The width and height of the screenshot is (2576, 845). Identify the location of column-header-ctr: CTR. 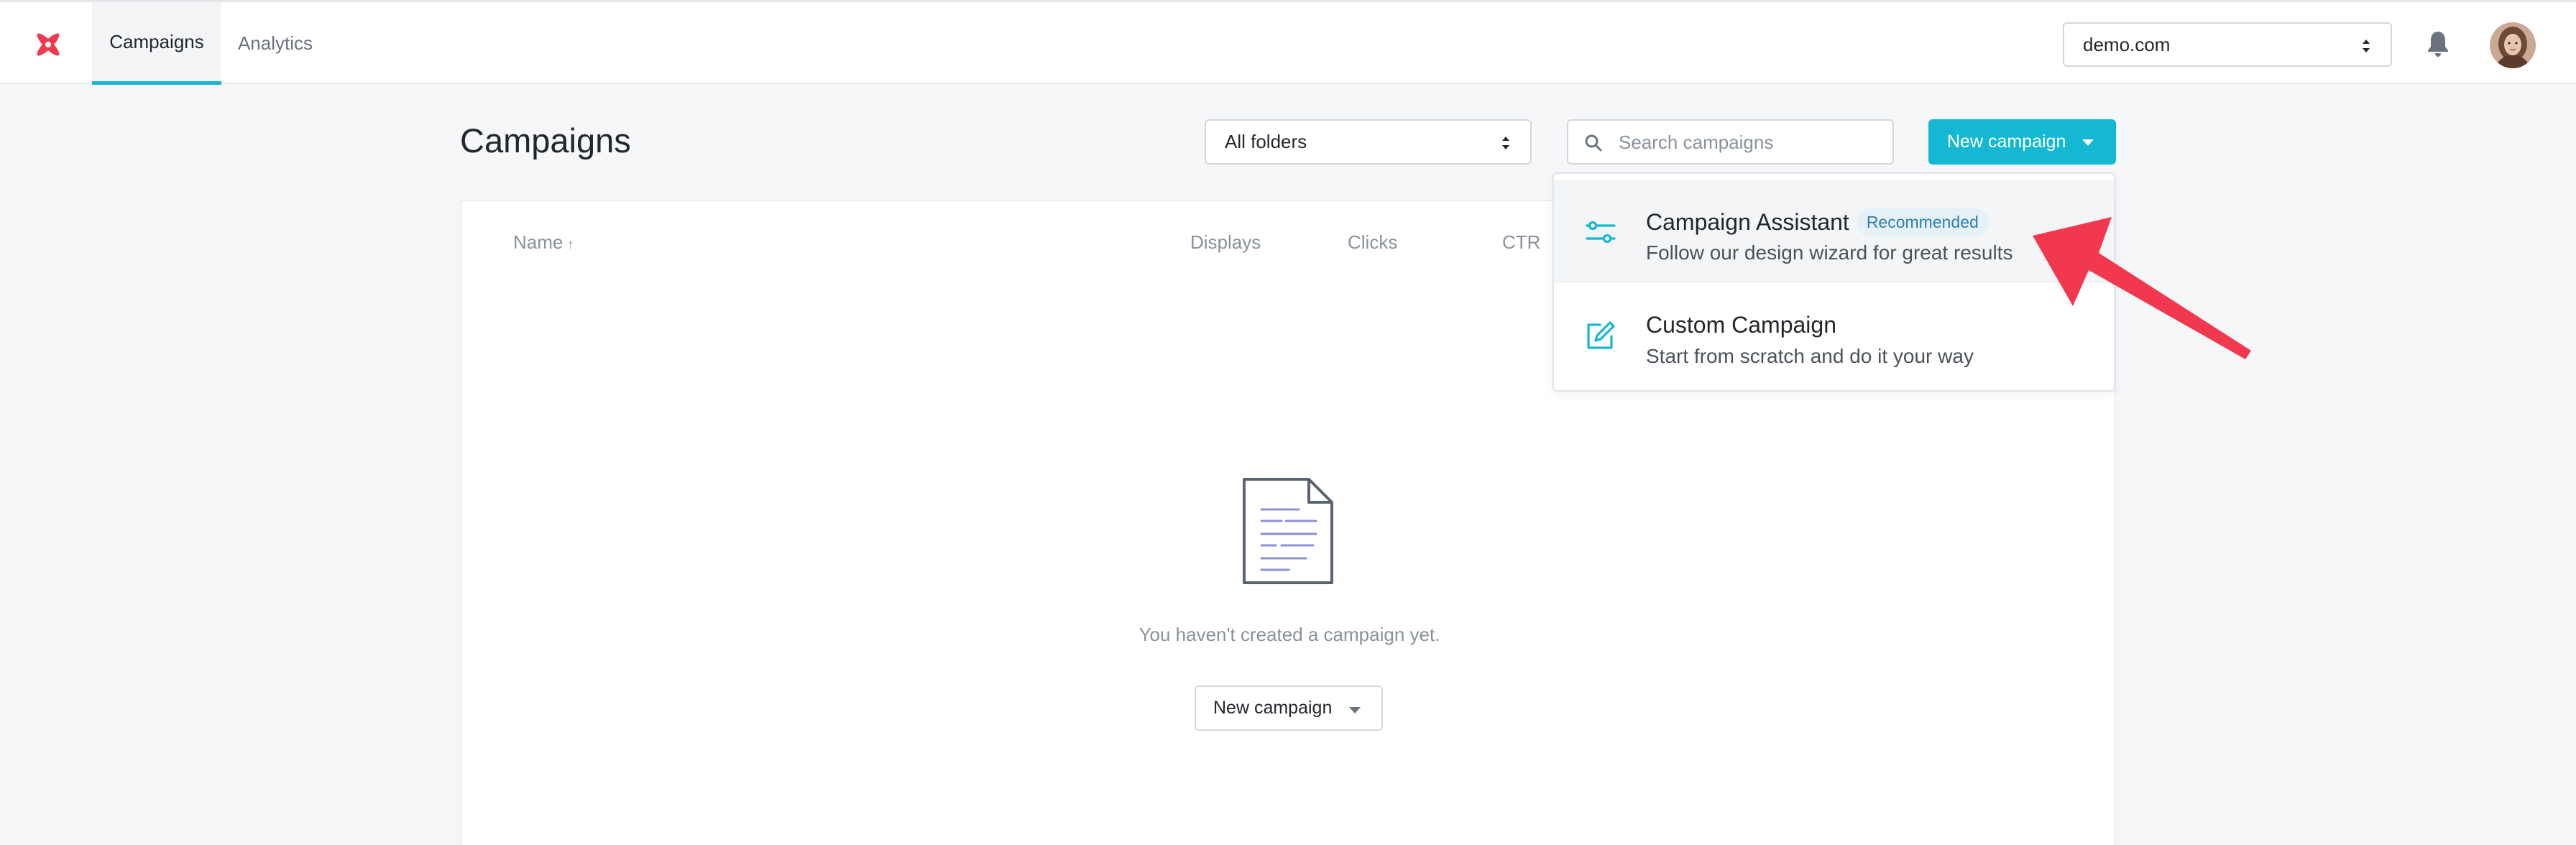
(1521, 243).